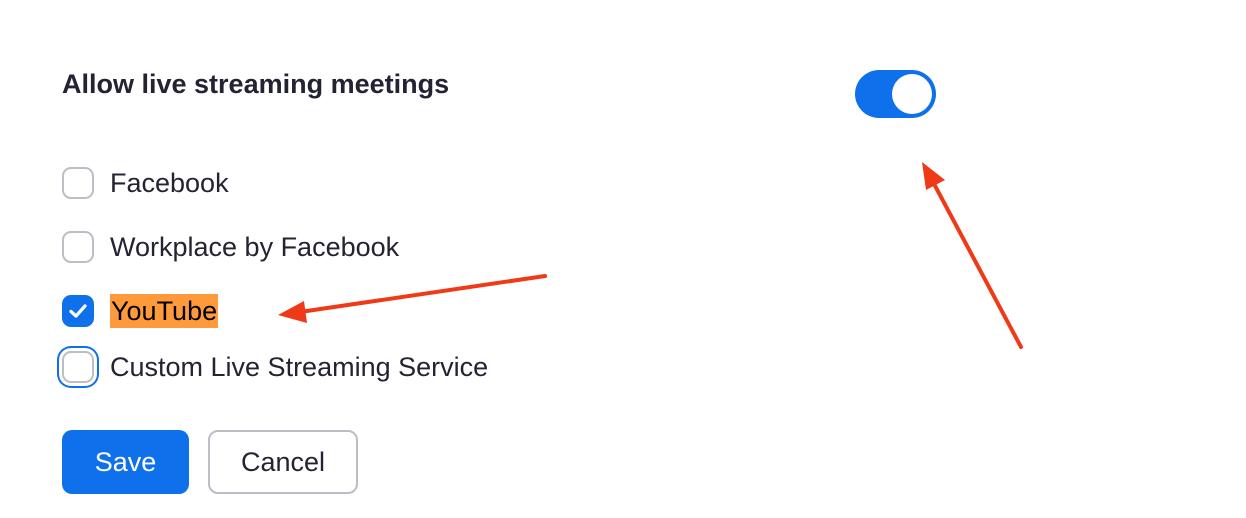 This screenshot has height=518, width=1246. What do you see at coordinates (412, 298) in the screenshot?
I see `arrow-to-youtube` at bounding box center [412, 298].